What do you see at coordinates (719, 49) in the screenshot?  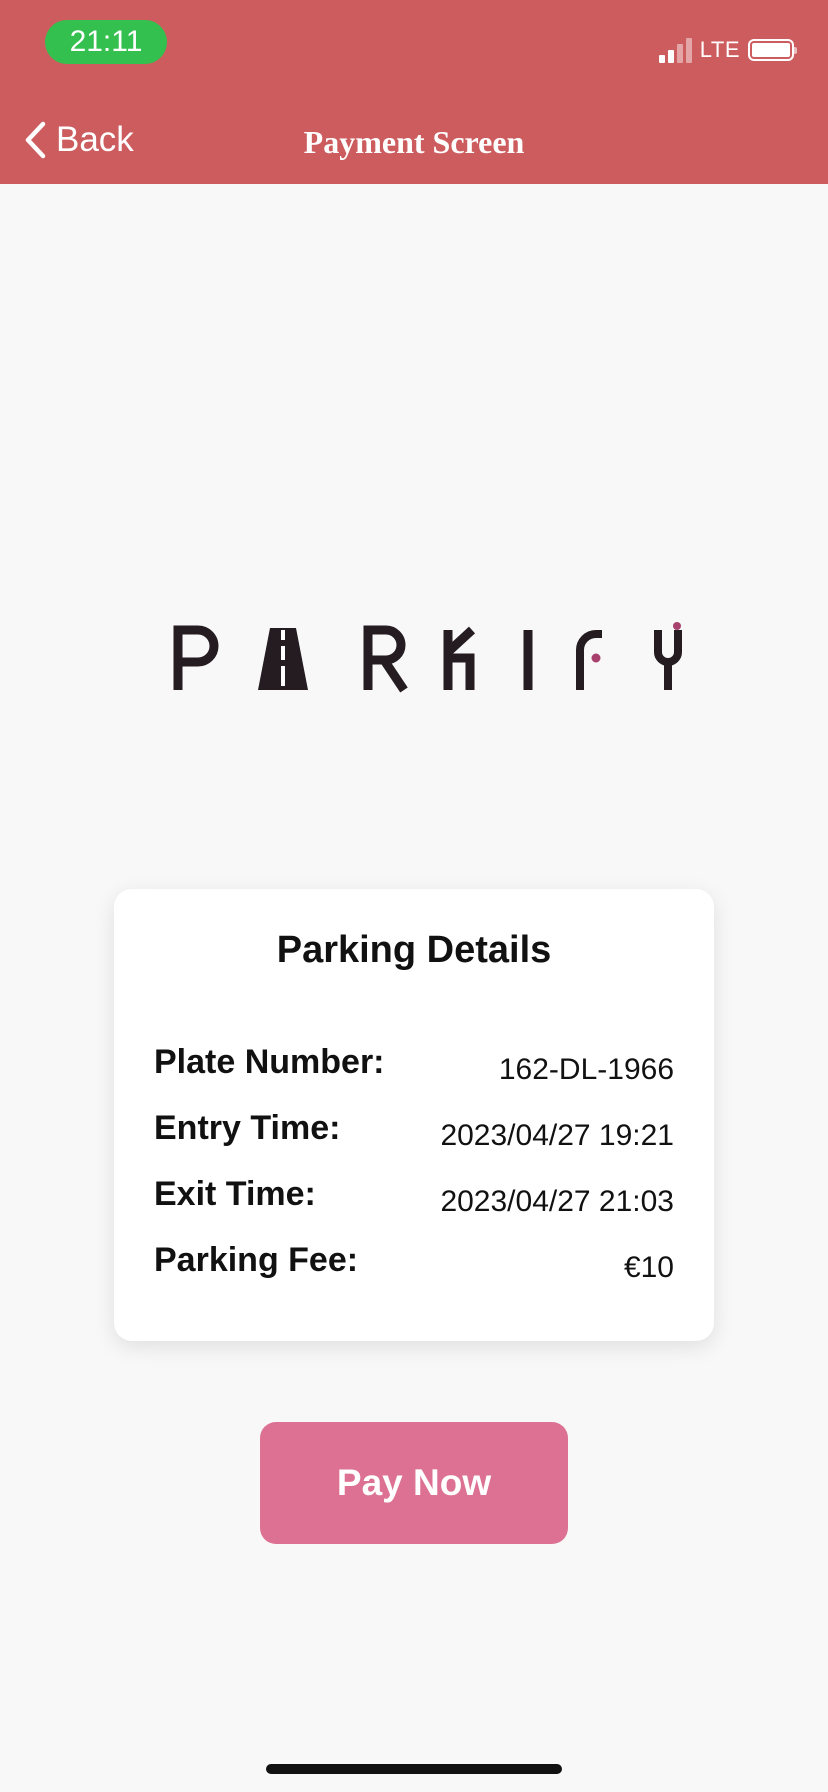 I see `network-type: LTE` at bounding box center [719, 49].